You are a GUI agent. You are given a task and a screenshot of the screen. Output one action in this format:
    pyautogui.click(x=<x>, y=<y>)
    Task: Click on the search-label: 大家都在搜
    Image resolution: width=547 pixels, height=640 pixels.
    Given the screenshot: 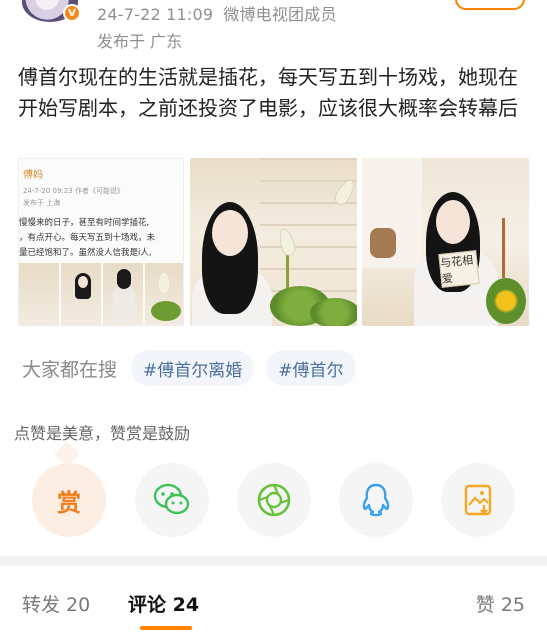 What is the action you would take?
    pyautogui.click(x=70, y=369)
    